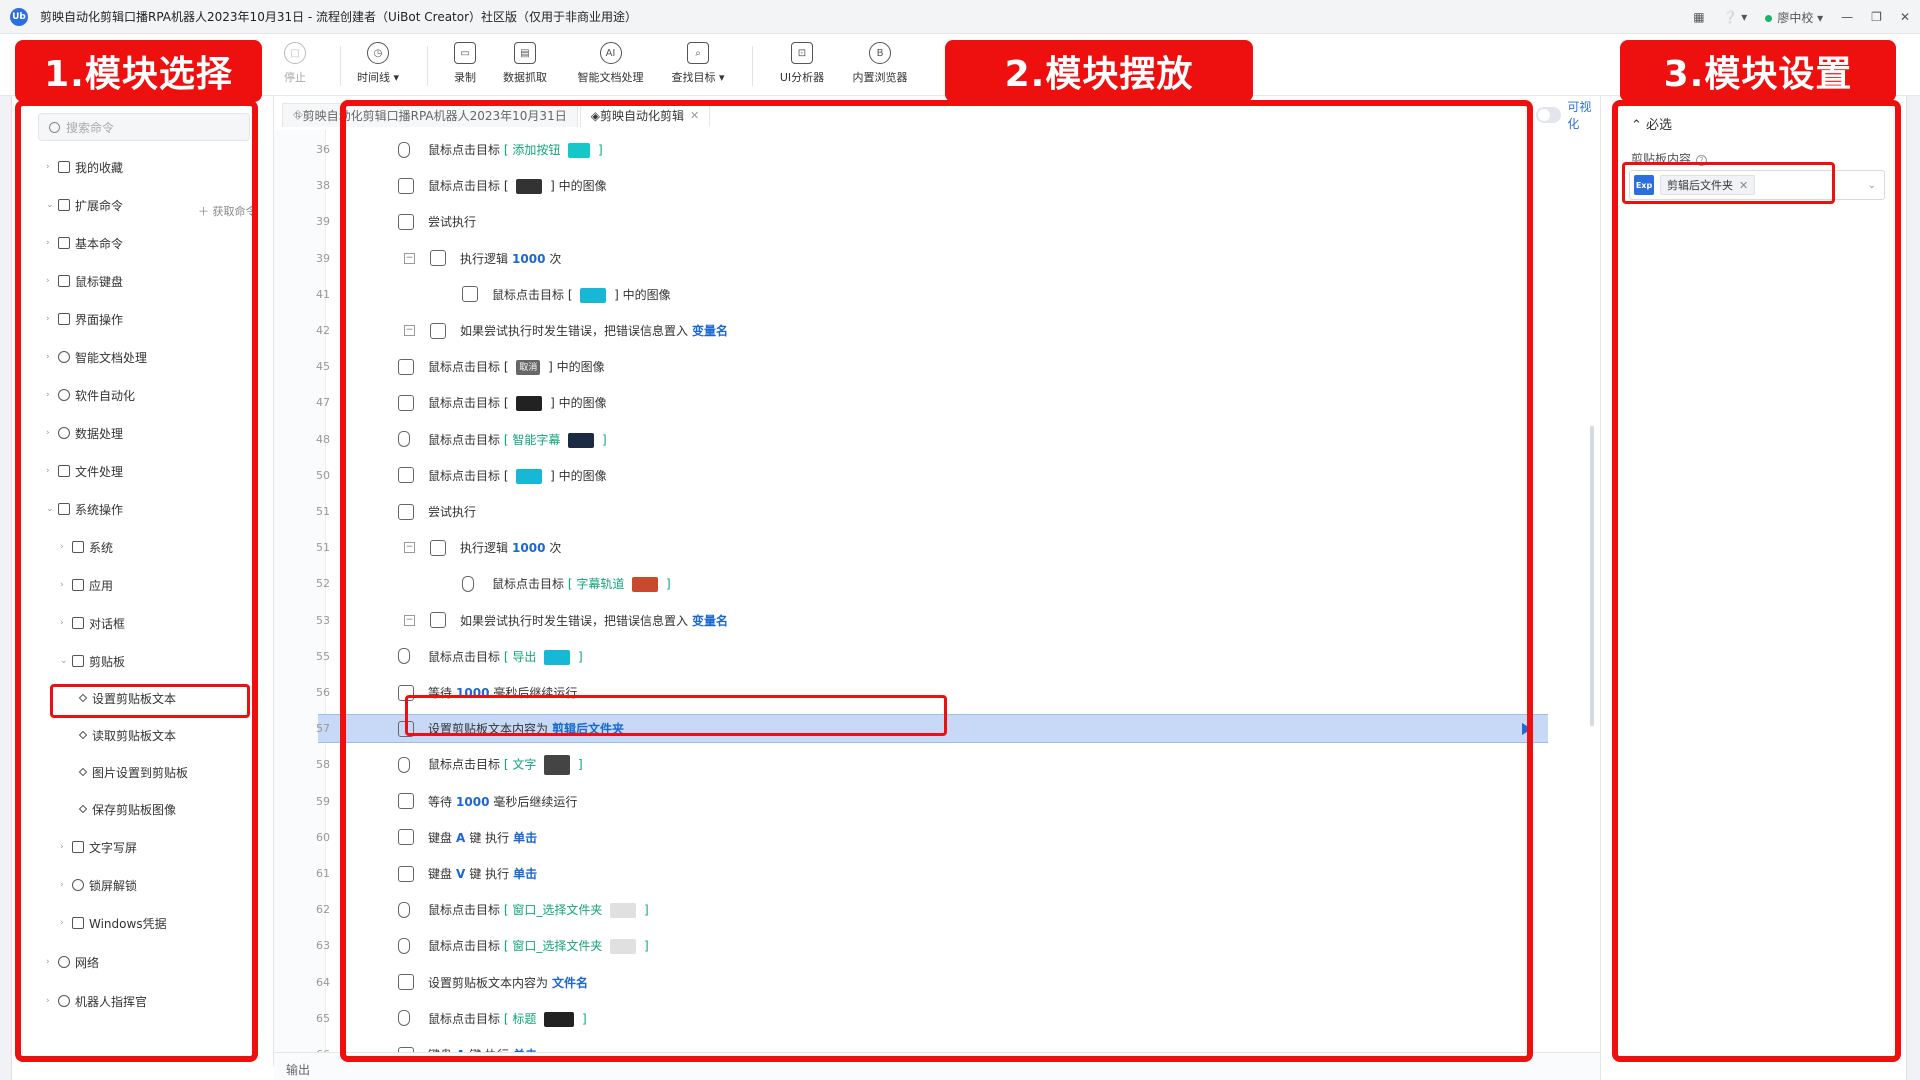 This screenshot has width=1920, height=1080. I want to click on record-icon: ▭, so click(465, 53).